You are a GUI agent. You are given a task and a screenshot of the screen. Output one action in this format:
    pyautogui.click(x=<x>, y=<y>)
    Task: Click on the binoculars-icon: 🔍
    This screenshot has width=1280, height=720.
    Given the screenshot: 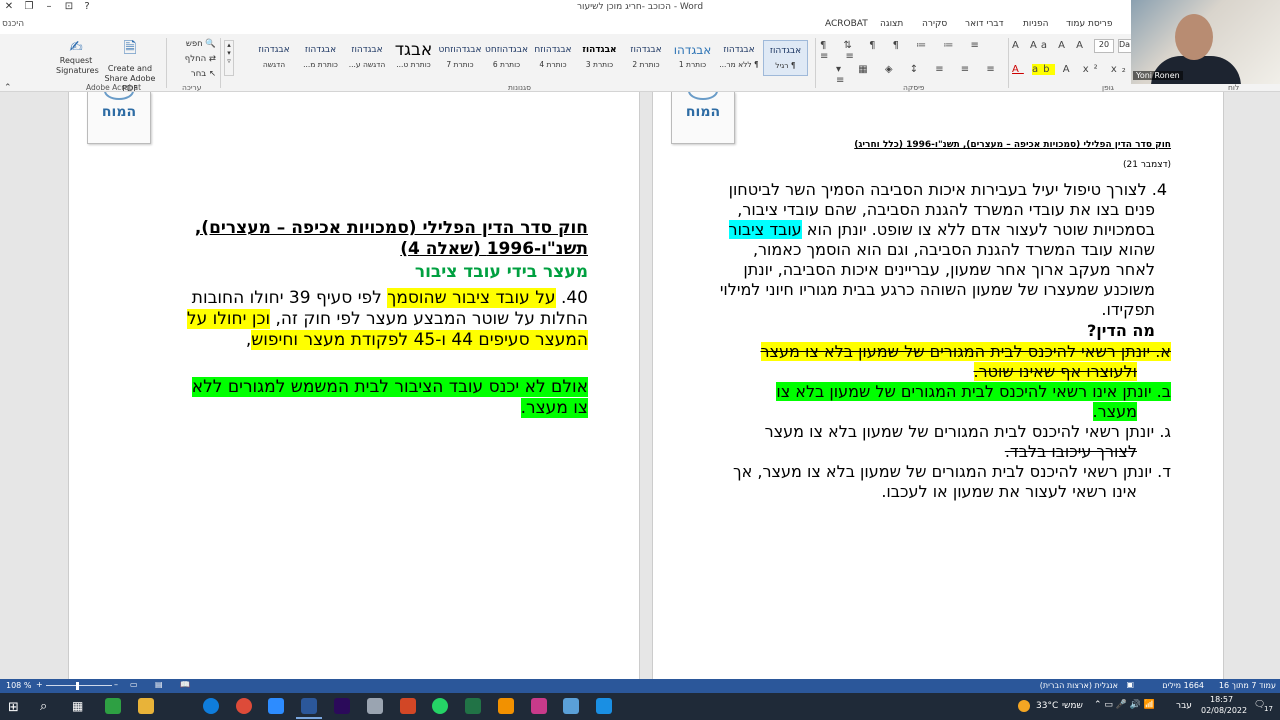 What is the action you would take?
    pyautogui.click(x=210, y=44)
    